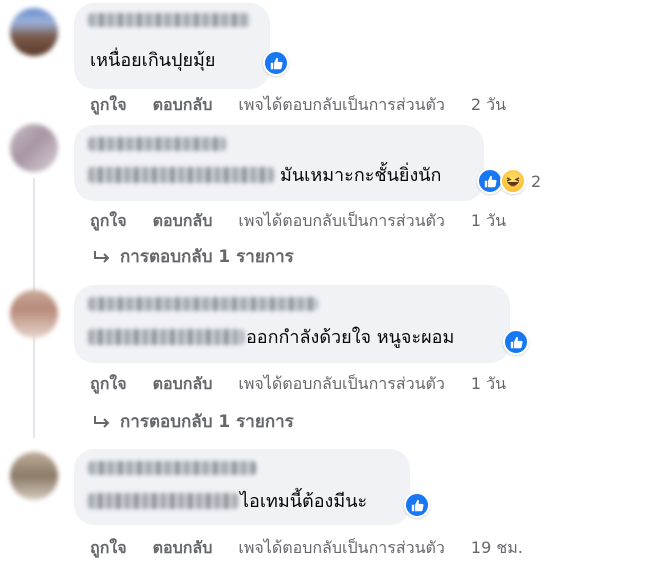  What do you see at coordinates (279, 163) in the screenshot?
I see `comment-bubble: มันเหมาะกะชั้นยิ่งนัก` at bounding box center [279, 163].